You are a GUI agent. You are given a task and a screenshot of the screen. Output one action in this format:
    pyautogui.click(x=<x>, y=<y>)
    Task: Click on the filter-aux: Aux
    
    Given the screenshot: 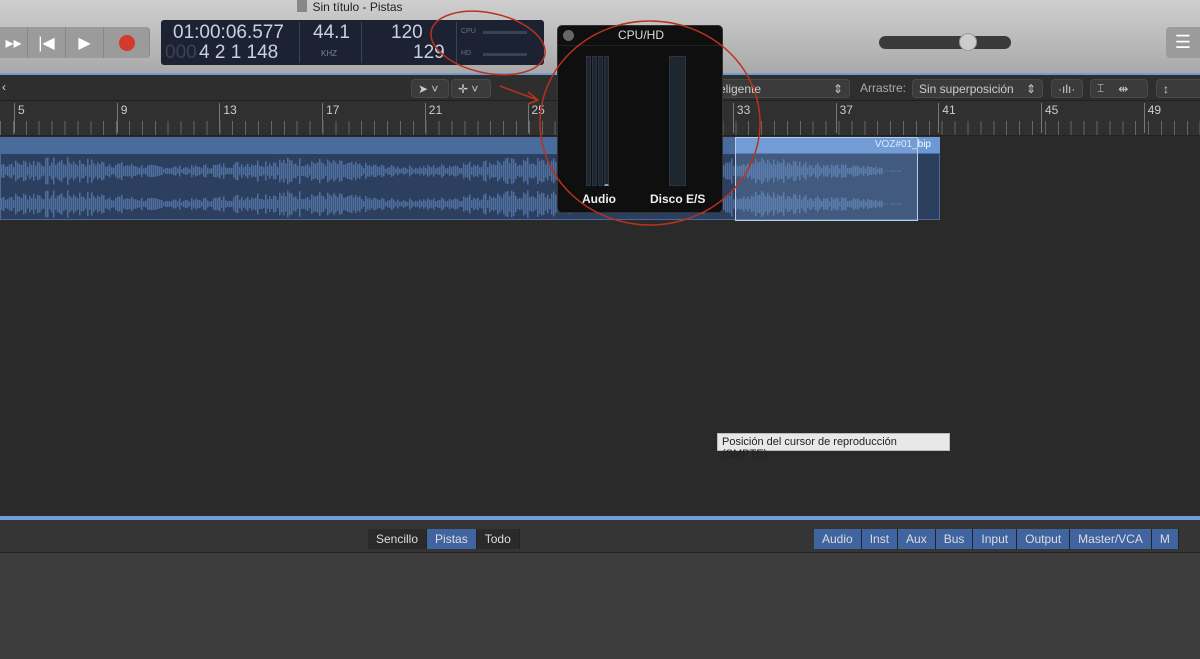 What is the action you would take?
    pyautogui.click(x=917, y=539)
    